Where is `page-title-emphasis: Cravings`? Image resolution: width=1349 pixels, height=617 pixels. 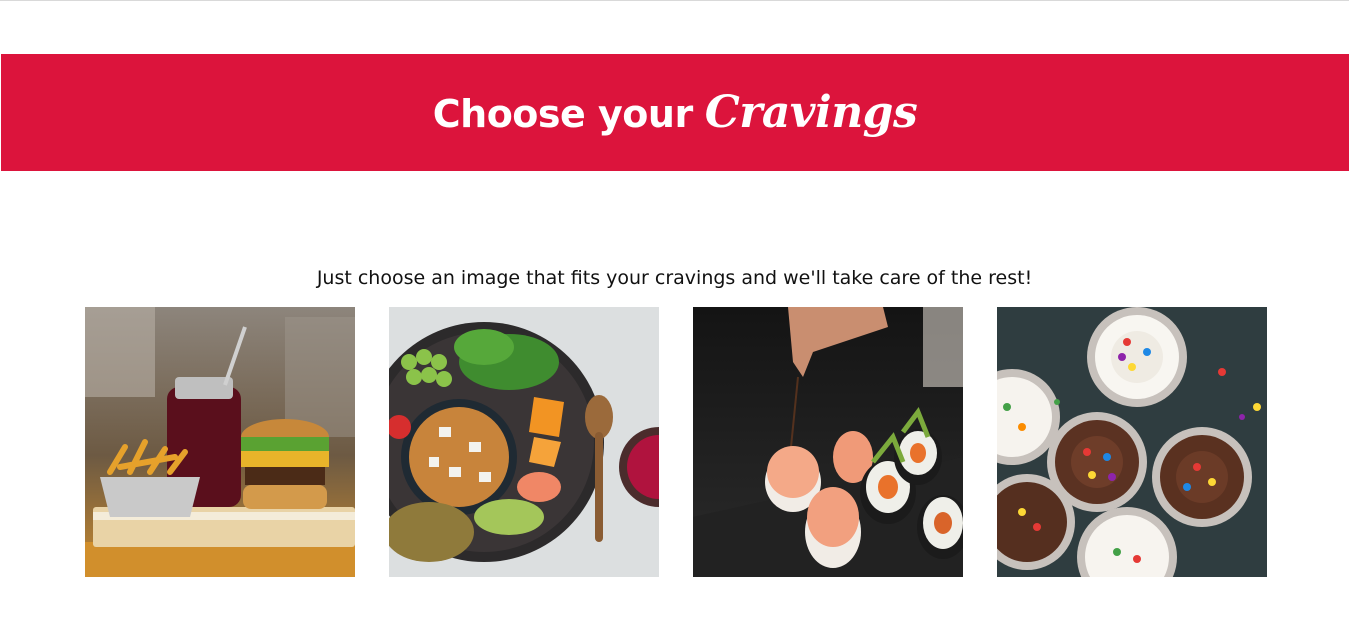
page-title-emphasis: Cravings is located at coordinates (811, 112).